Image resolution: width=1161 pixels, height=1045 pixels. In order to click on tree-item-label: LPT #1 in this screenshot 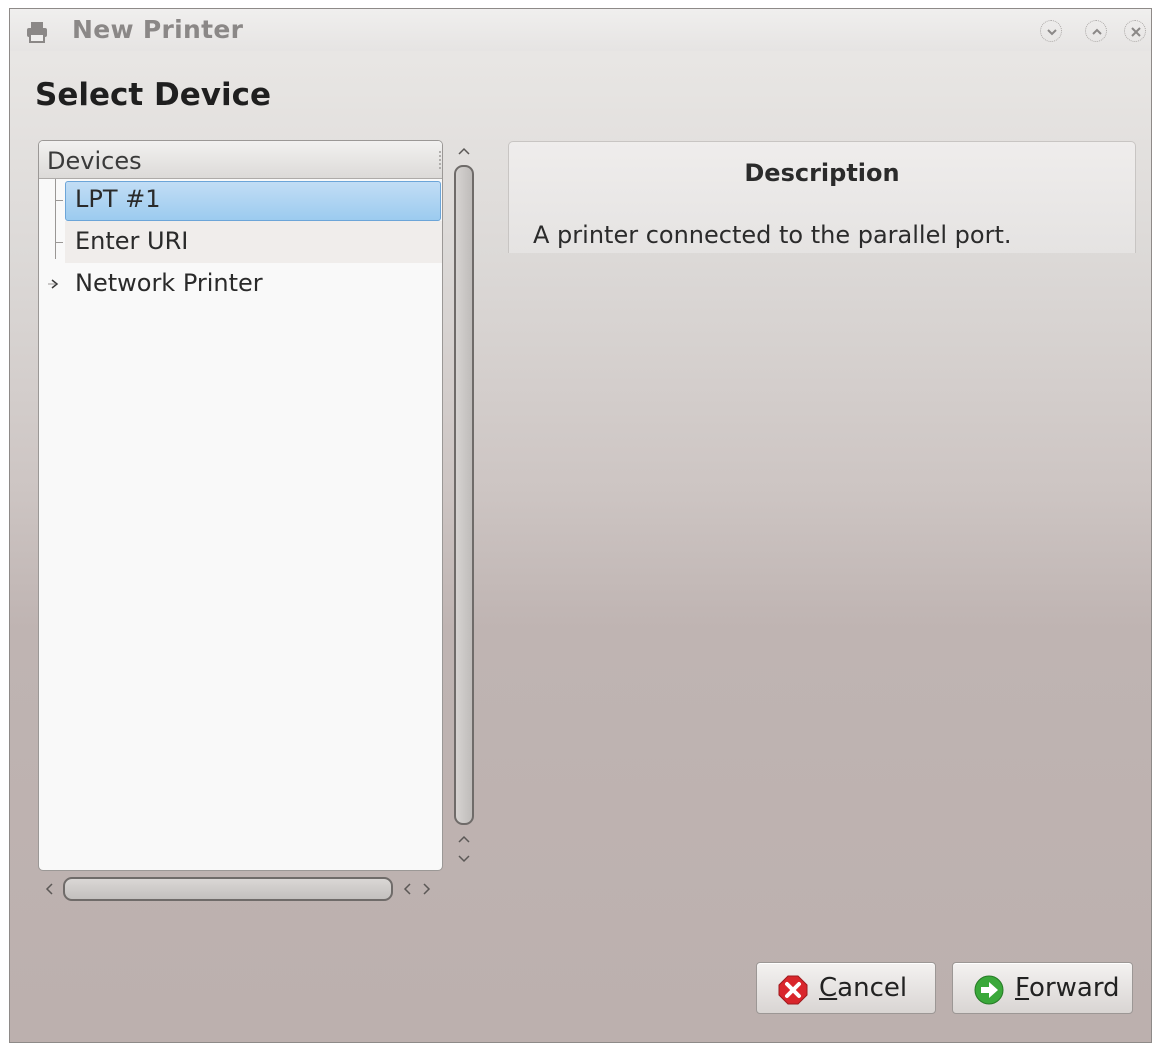, I will do `click(118, 199)`.